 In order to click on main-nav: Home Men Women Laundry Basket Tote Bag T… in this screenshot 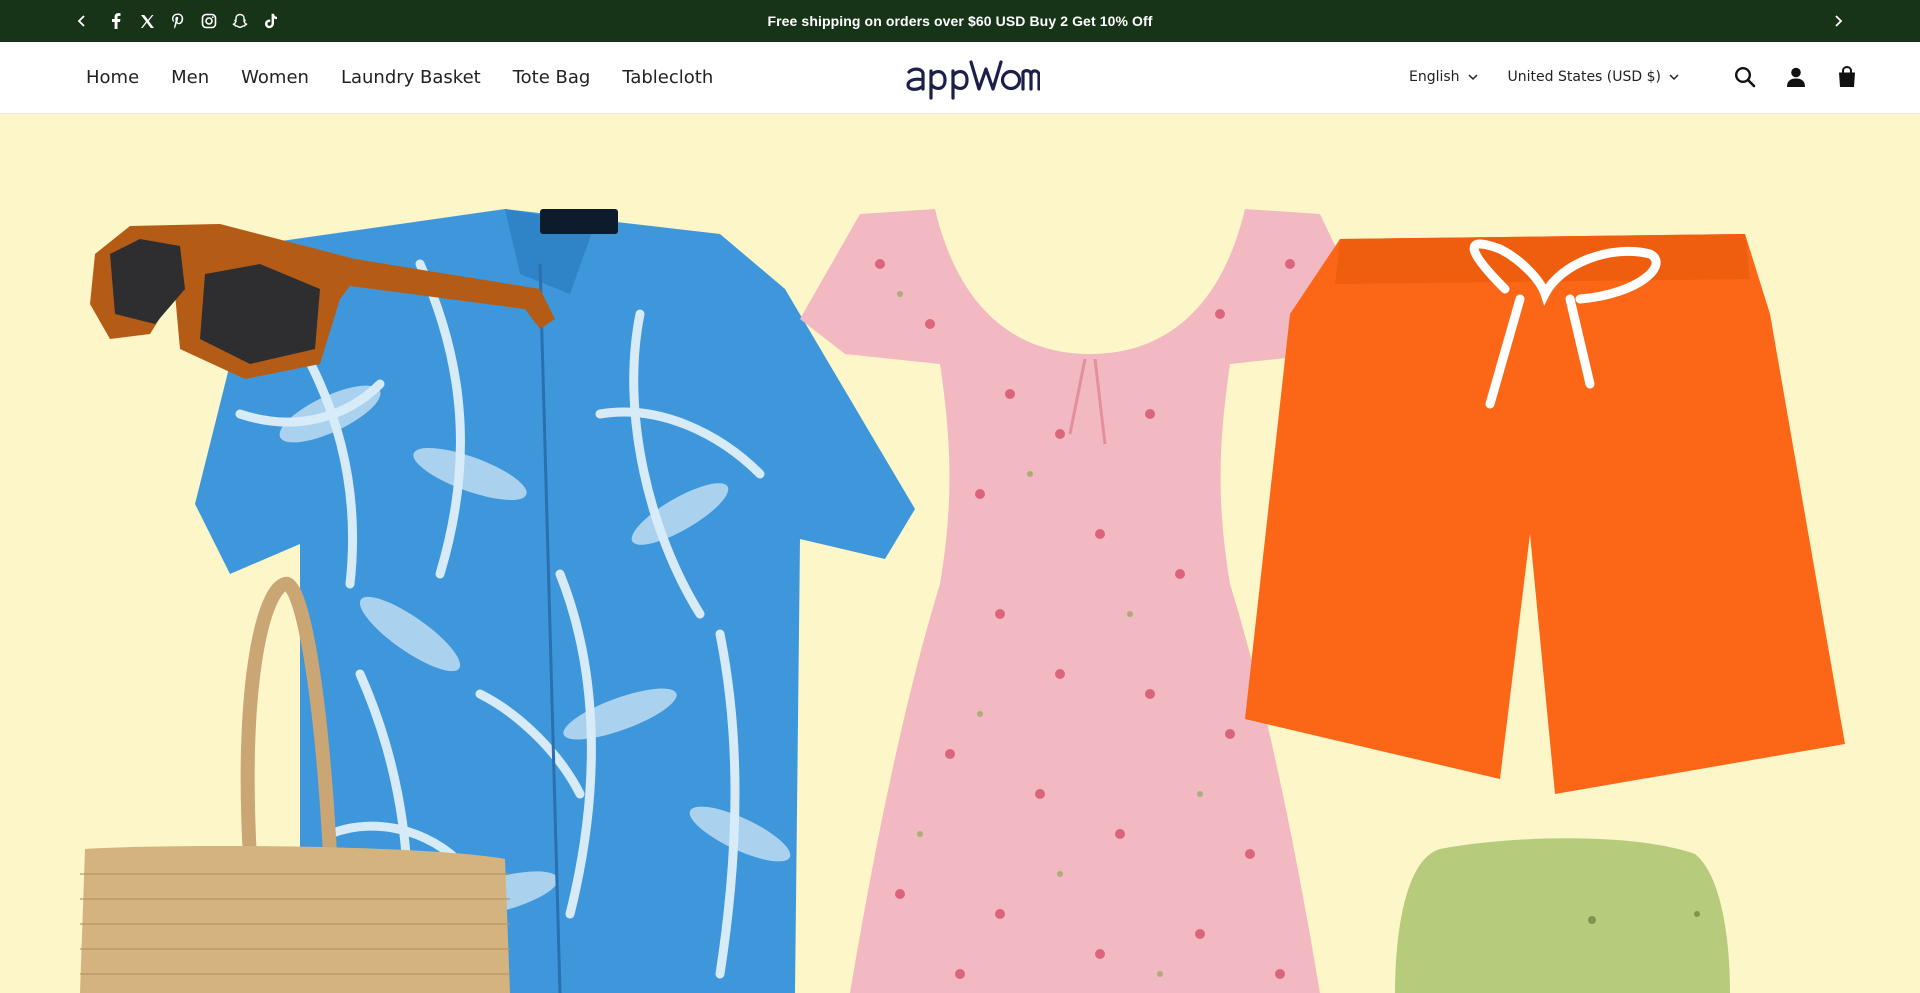, I will do `click(399, 77)`.